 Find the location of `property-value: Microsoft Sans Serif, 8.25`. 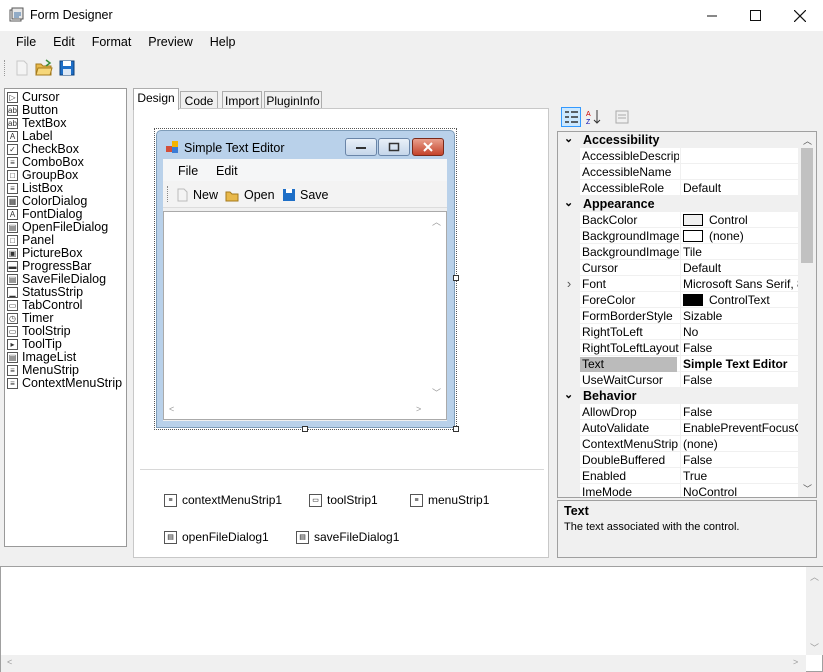

property-value: Microsoft Sans Serif, 8.25 is located at coordinates (739, 284).